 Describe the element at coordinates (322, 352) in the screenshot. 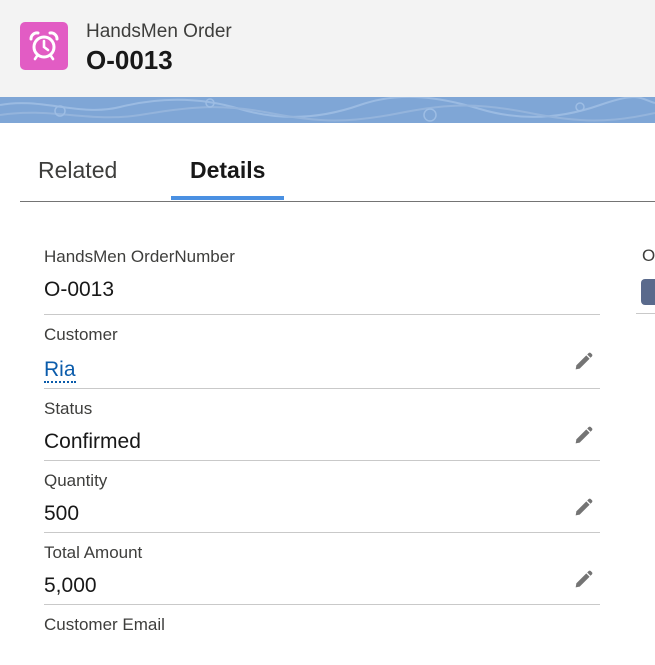

I see `field-customer: Customer Ria` at that location.